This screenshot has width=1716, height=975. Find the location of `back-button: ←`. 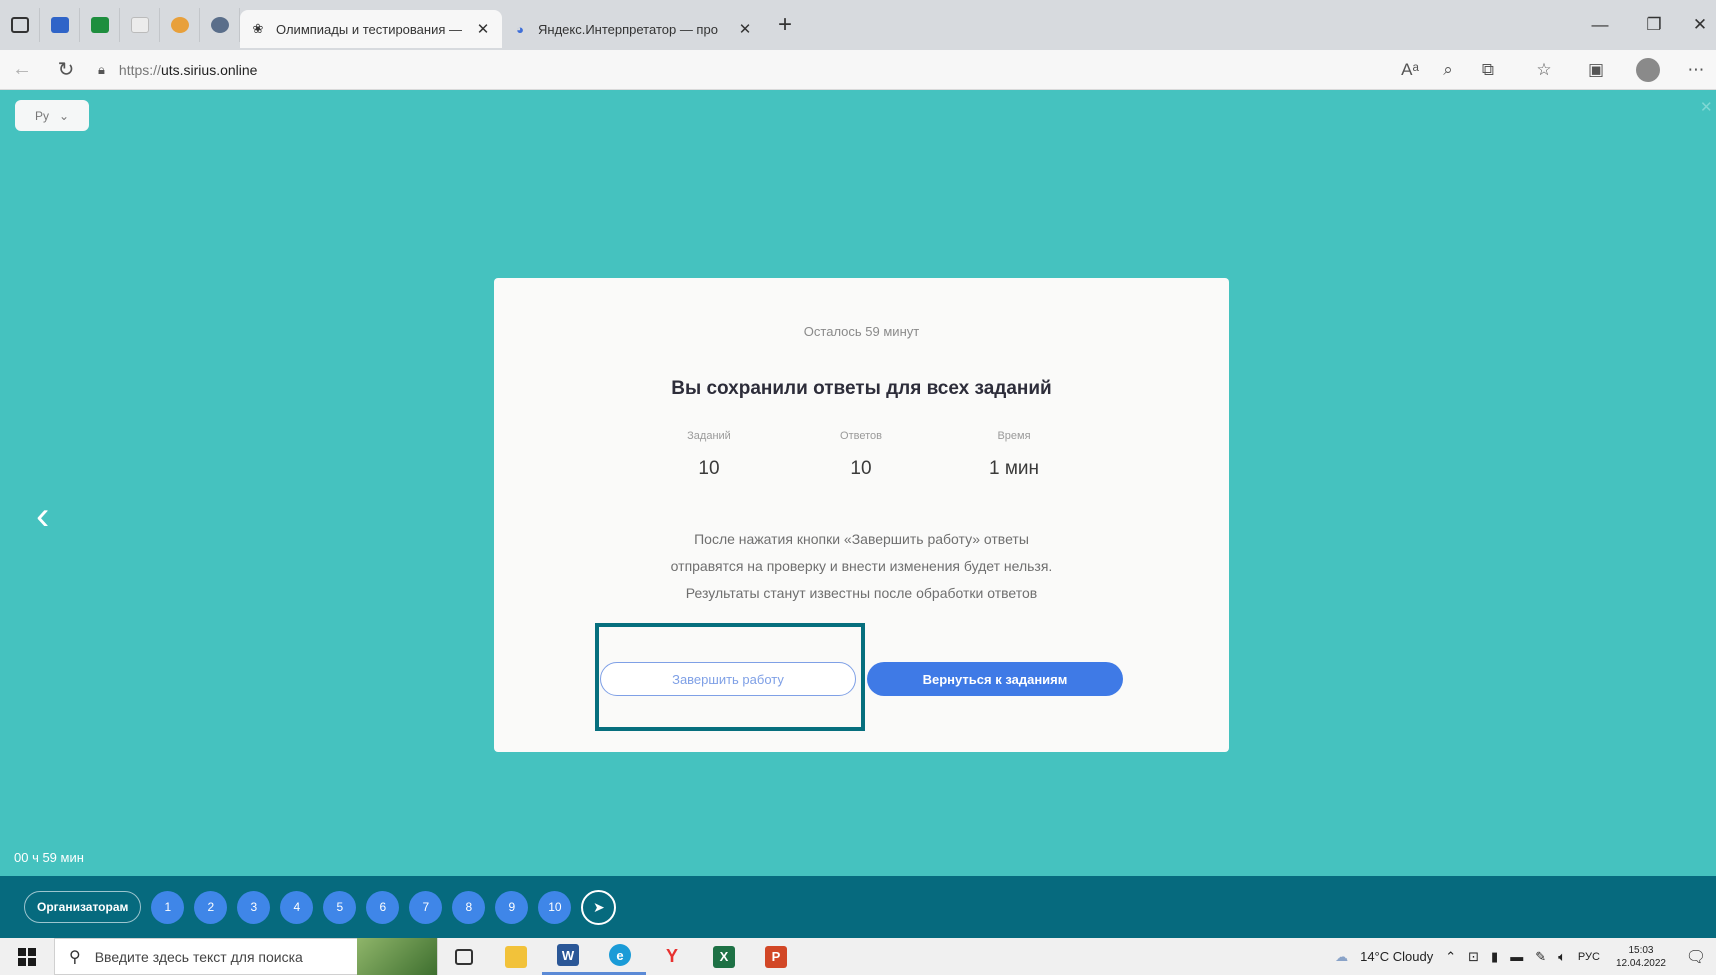

back-button: ← is located at coordinates (22, 70).